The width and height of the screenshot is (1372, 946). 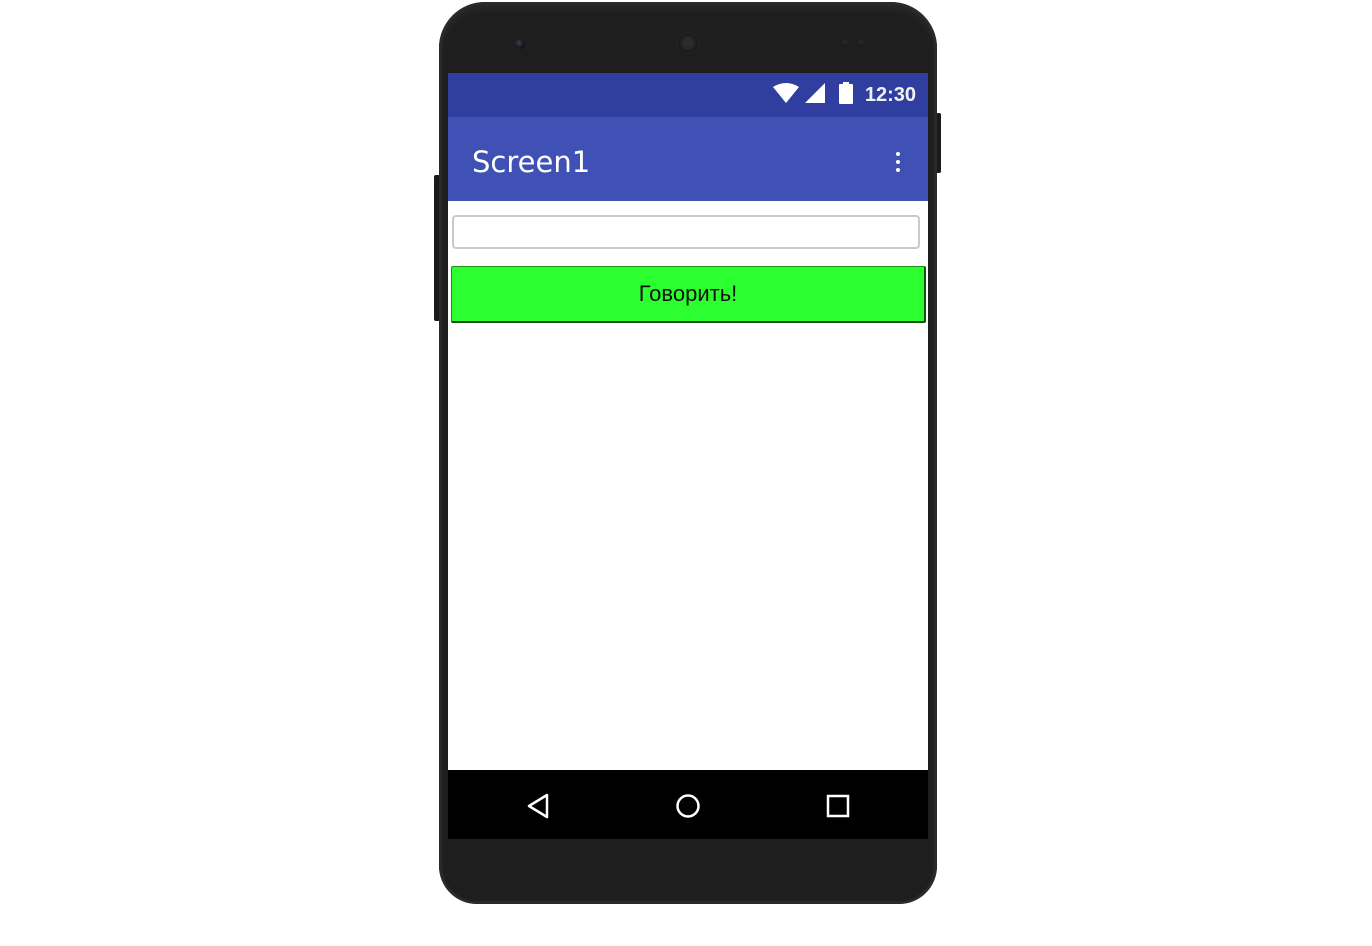 I want to click on battery-icon, so click(x=845, y=95).